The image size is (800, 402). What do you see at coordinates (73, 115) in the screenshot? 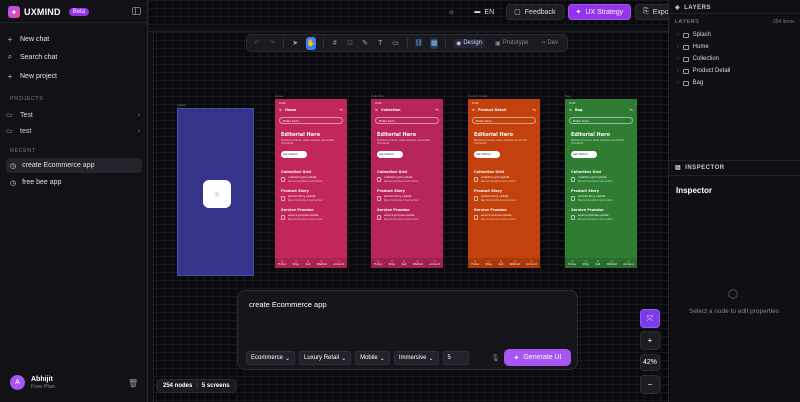
I see `project-item-test: ▭ Test ›` at bounding box center [73, 115].